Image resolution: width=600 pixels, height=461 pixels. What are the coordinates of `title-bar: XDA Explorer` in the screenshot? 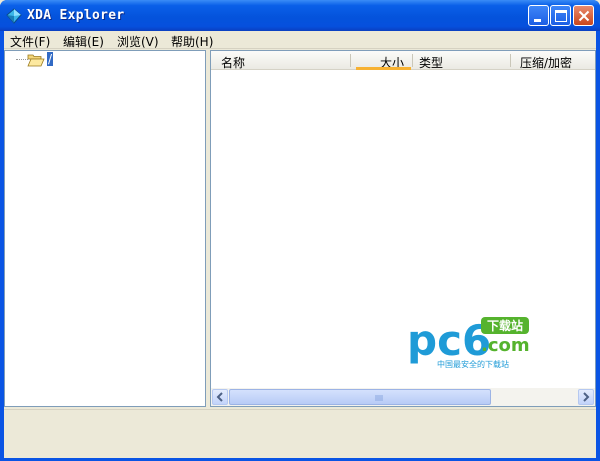 It's located at (300, 15).